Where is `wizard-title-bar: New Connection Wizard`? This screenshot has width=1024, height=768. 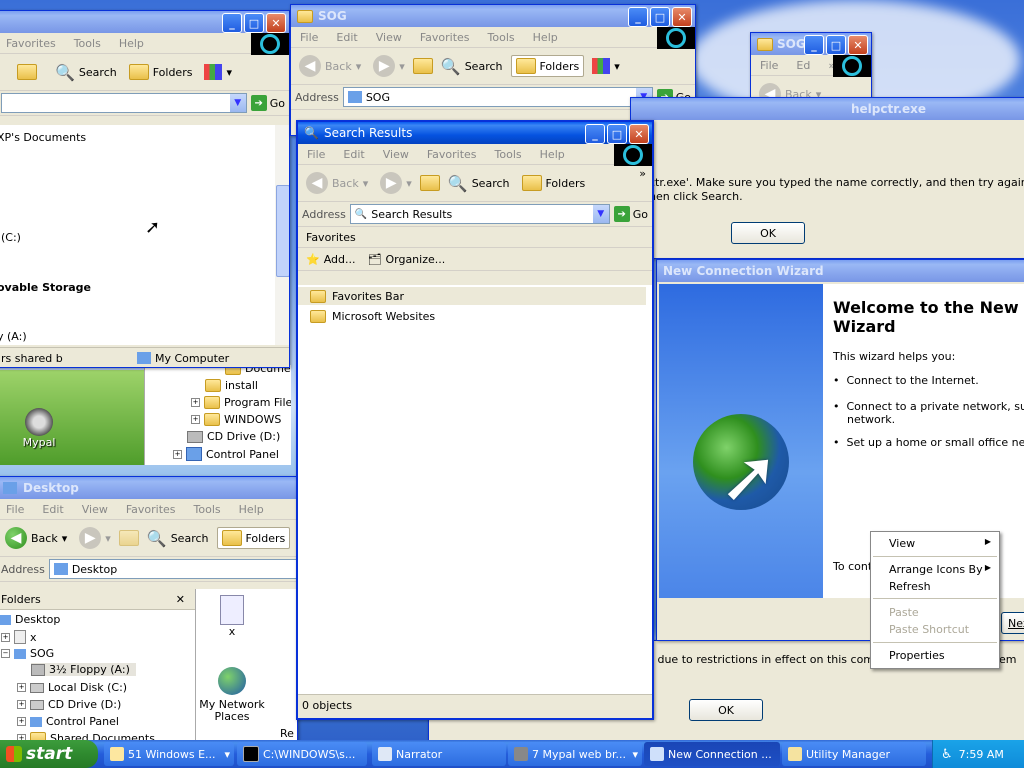
wizard-title-bar: New Connection Wizard is located at coordinates (840, 271).